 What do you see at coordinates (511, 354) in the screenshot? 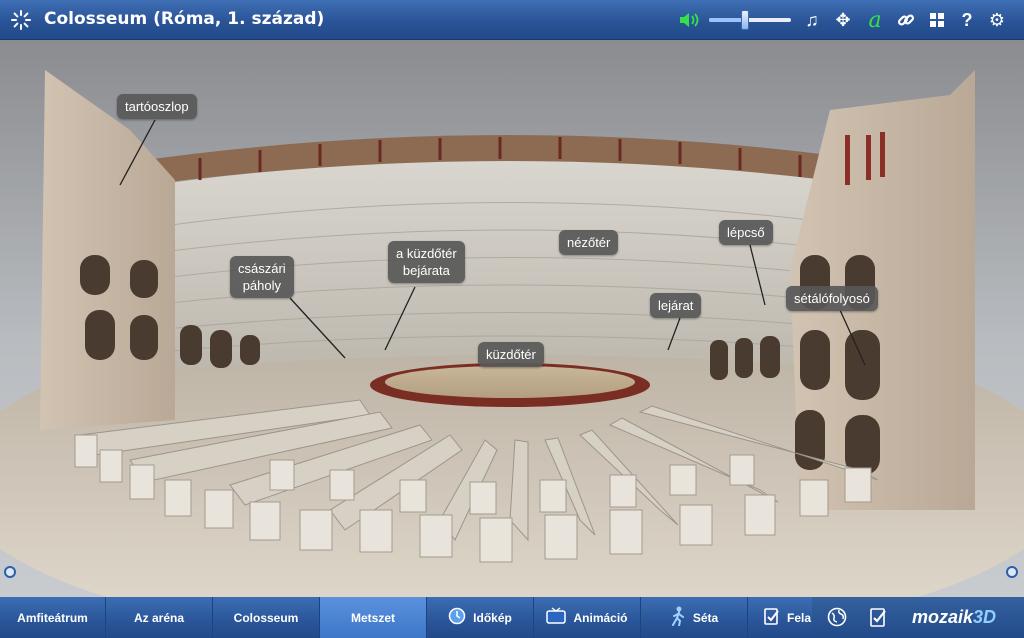
I see `label-kuzdoter: küzdőtér` at bounding box center [511, 354].